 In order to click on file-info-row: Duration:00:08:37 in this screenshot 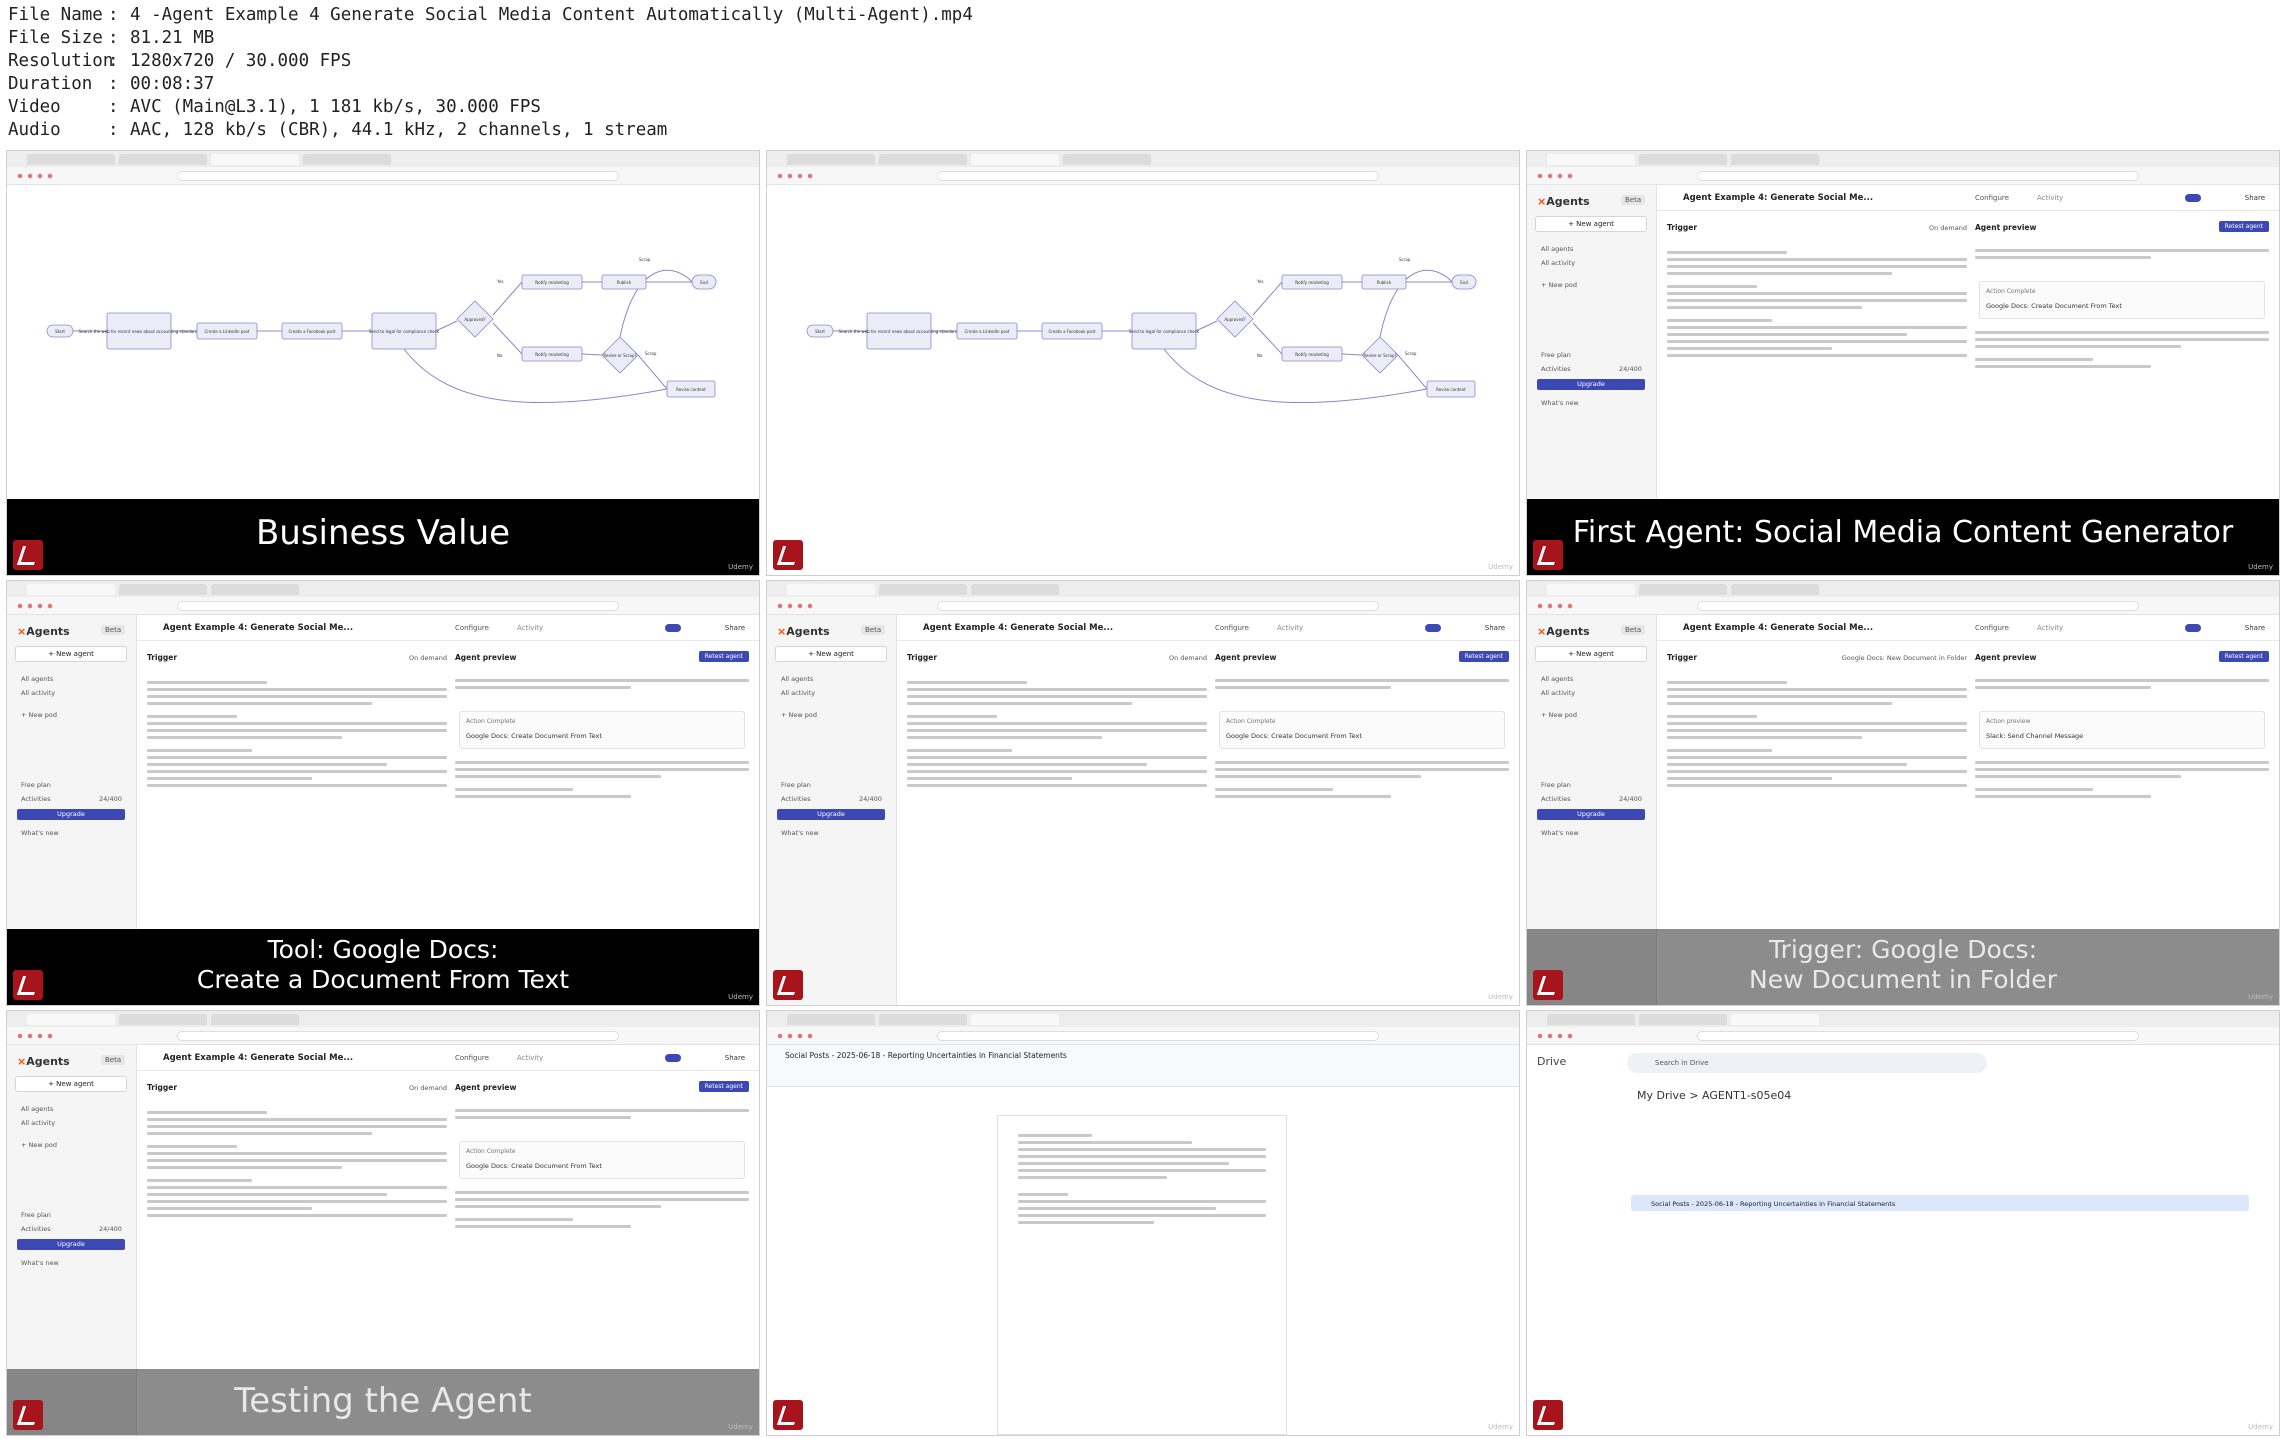, I will do `click(708, 84)`.